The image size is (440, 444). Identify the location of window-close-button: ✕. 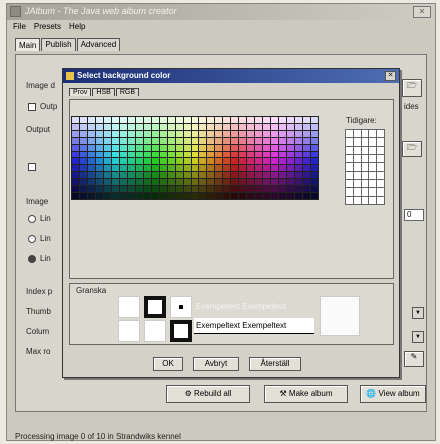
(422, 12).